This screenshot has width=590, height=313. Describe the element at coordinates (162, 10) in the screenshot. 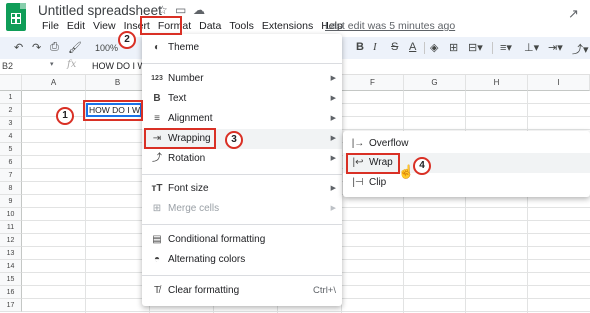

I see `star-icon: ☆` at that location.